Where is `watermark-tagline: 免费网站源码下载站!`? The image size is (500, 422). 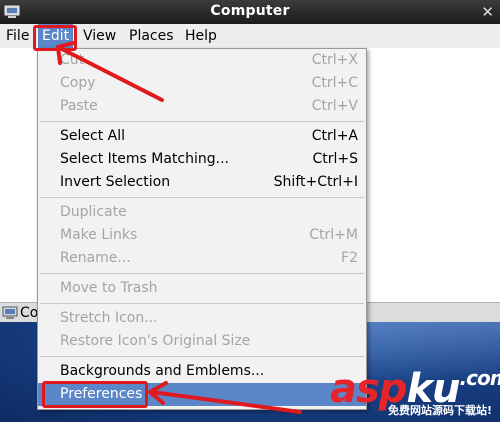 watermark-tagline: 免费网站源码下载站! is located at coordinates (440, 410).